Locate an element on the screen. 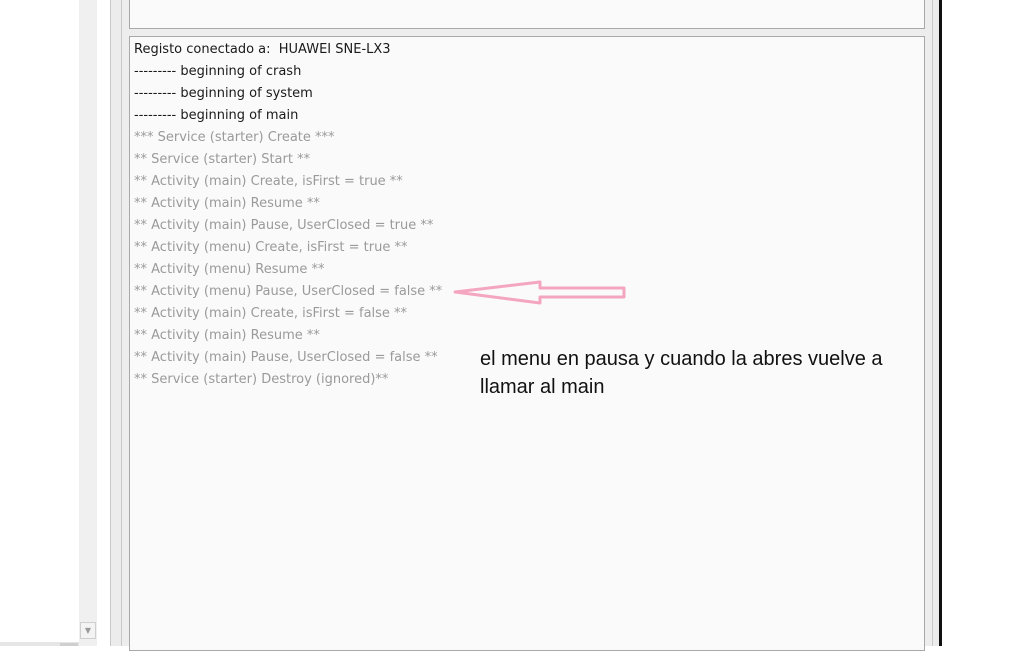 The image size is (1025, 651). arrow-annotation is located at coordinates (539, 292).